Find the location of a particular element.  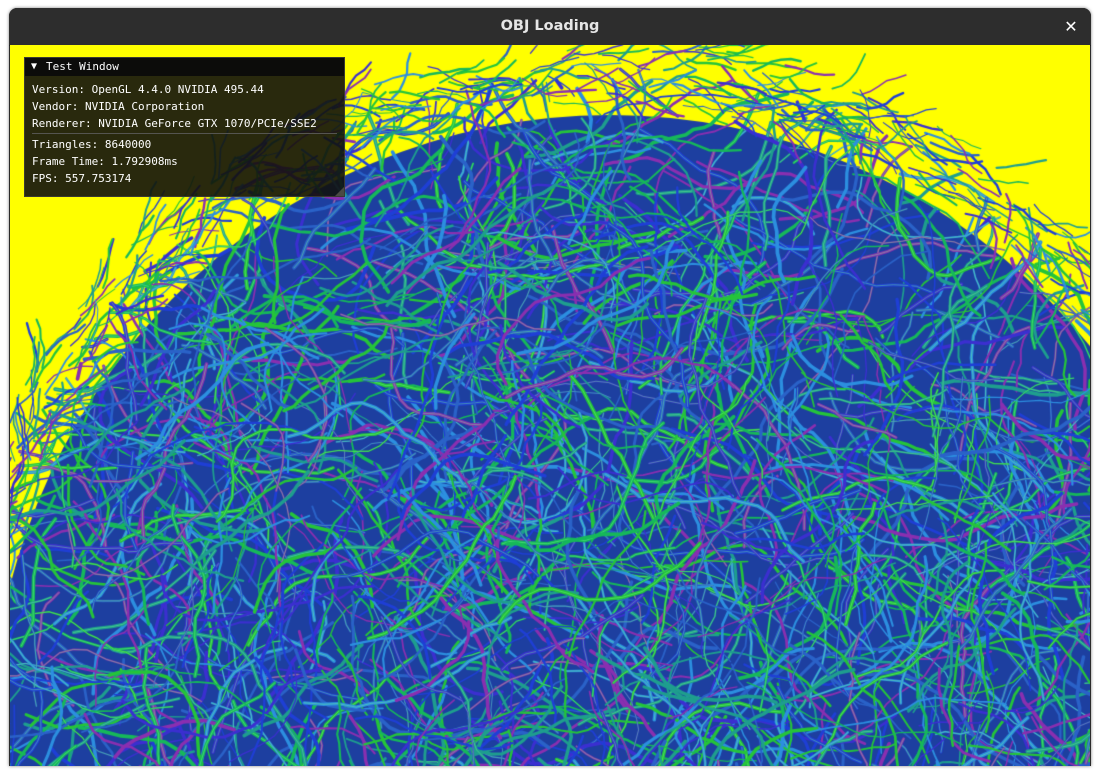

title-bar: OBJ Loading ✕ is located at coordinates (550, 27).